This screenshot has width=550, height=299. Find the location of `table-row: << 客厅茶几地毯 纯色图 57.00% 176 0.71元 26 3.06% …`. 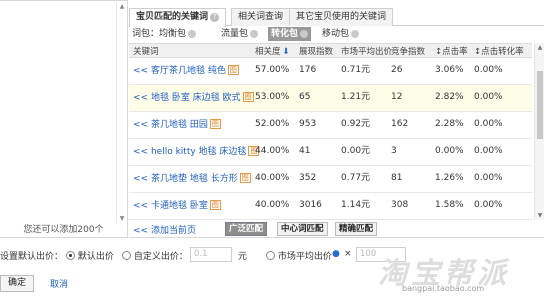

table-row: << 客厅茶几地毯 纯色图 57.00% 176 0.71元 26 3.06% … is located at coordinates (330, 71).